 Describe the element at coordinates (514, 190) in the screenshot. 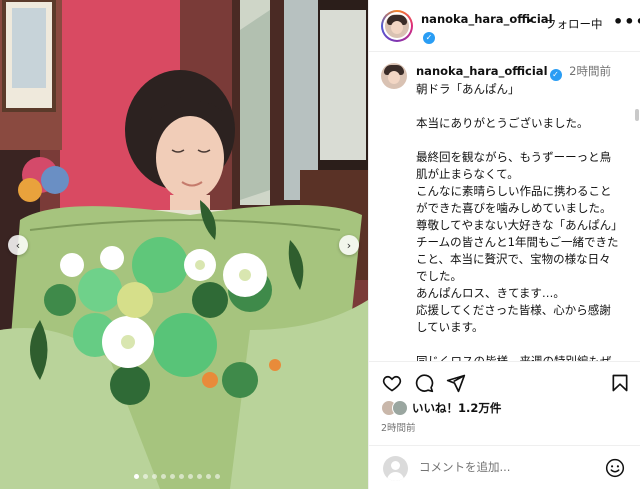

I see `caption-line: こんなに素晴らしい作品に携わること` at that location.